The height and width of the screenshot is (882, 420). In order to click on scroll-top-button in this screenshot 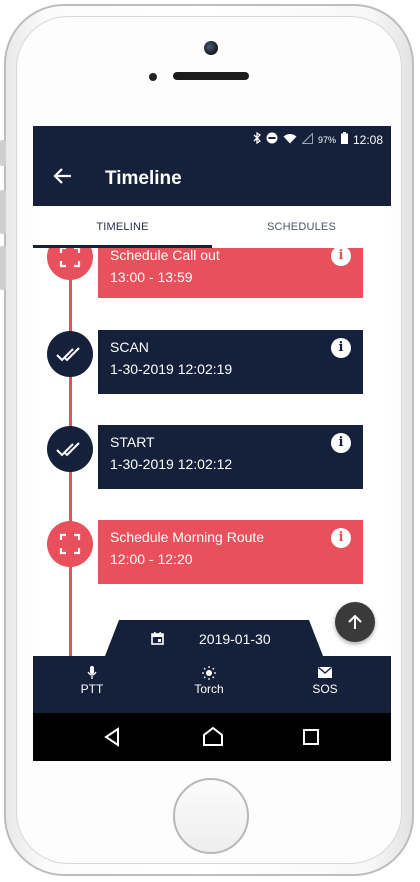, I will do `click(355, 622)`.